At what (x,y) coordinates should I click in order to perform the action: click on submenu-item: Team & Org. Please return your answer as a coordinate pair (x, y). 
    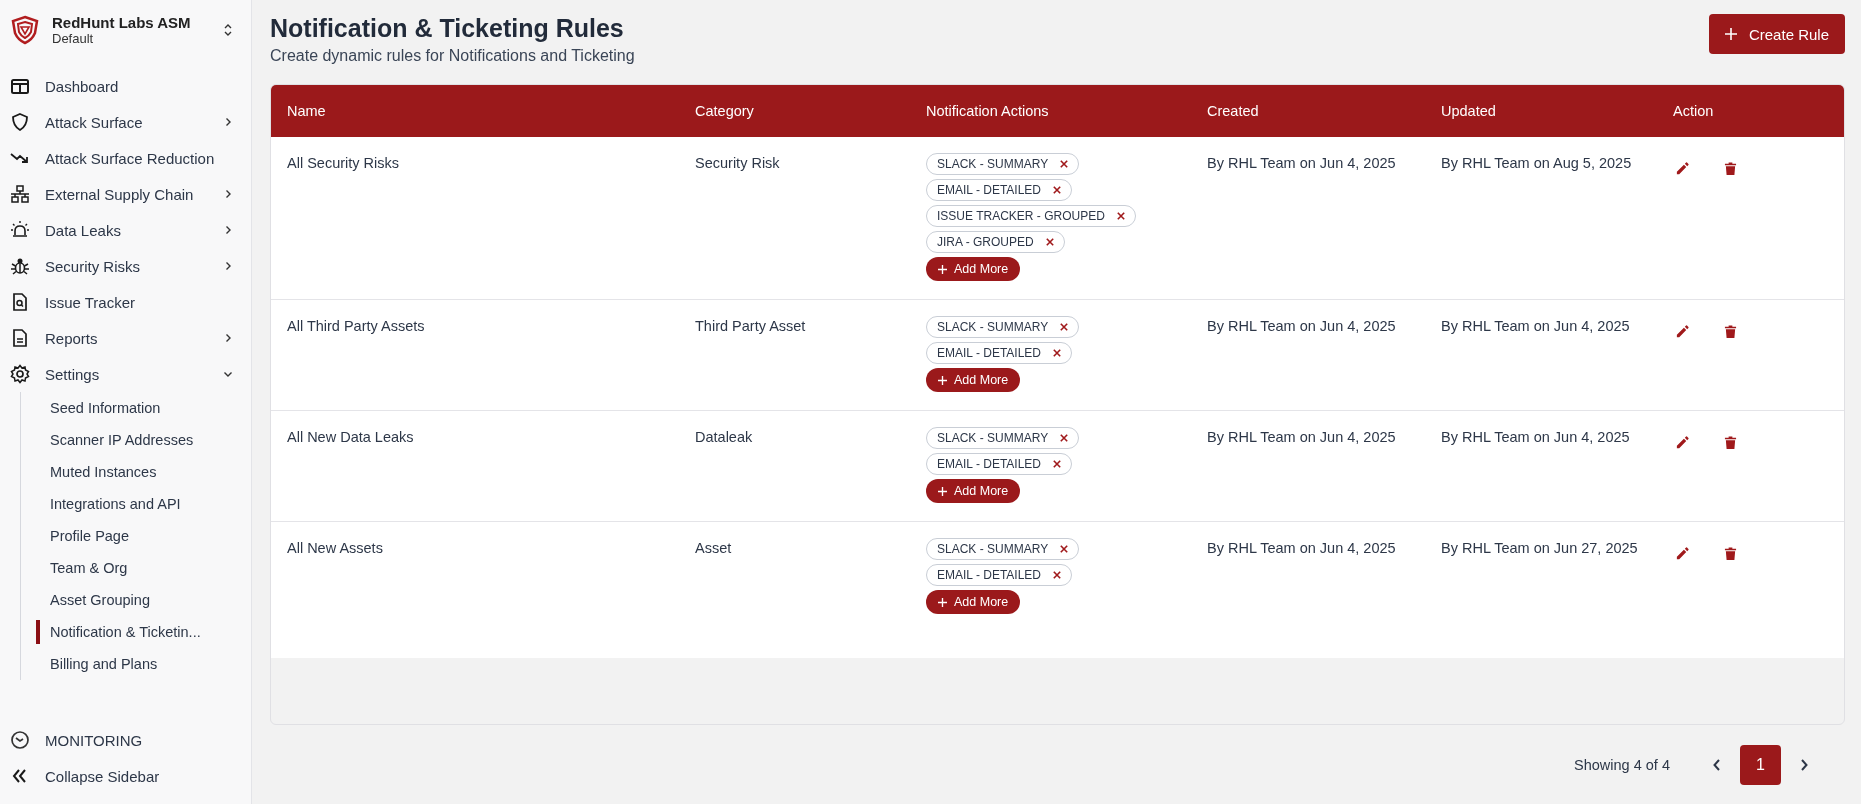
    Looking at the image, I should click on (136, 568).